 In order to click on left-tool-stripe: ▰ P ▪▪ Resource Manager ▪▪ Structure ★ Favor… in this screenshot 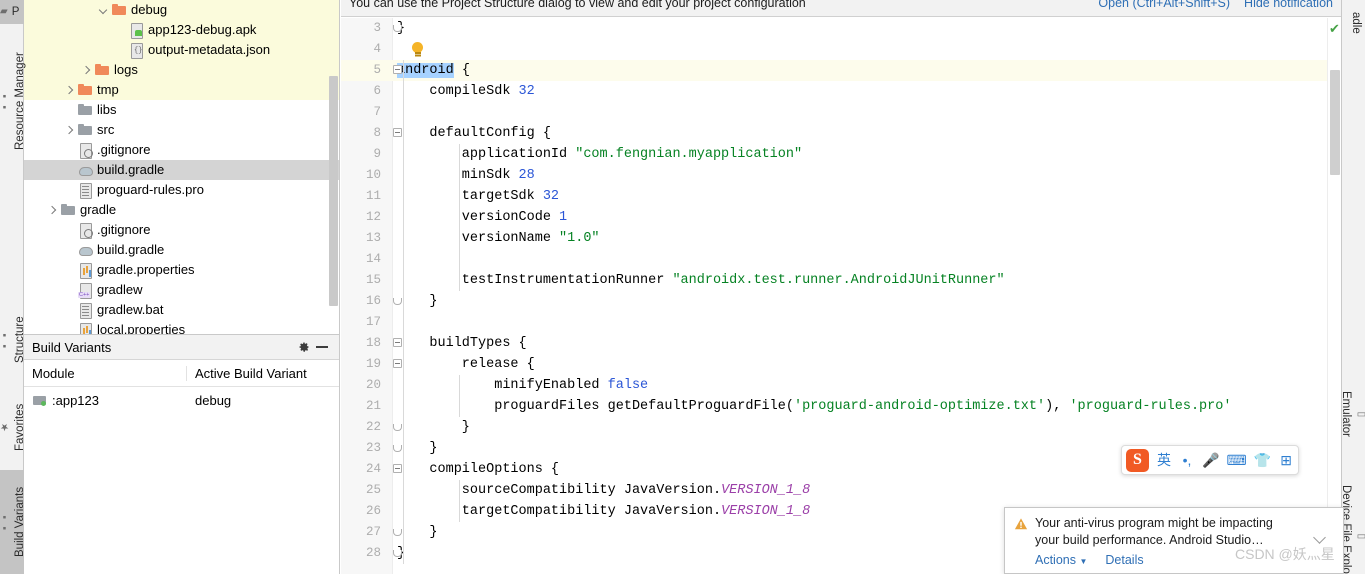, I will do `click(13, 287)`.